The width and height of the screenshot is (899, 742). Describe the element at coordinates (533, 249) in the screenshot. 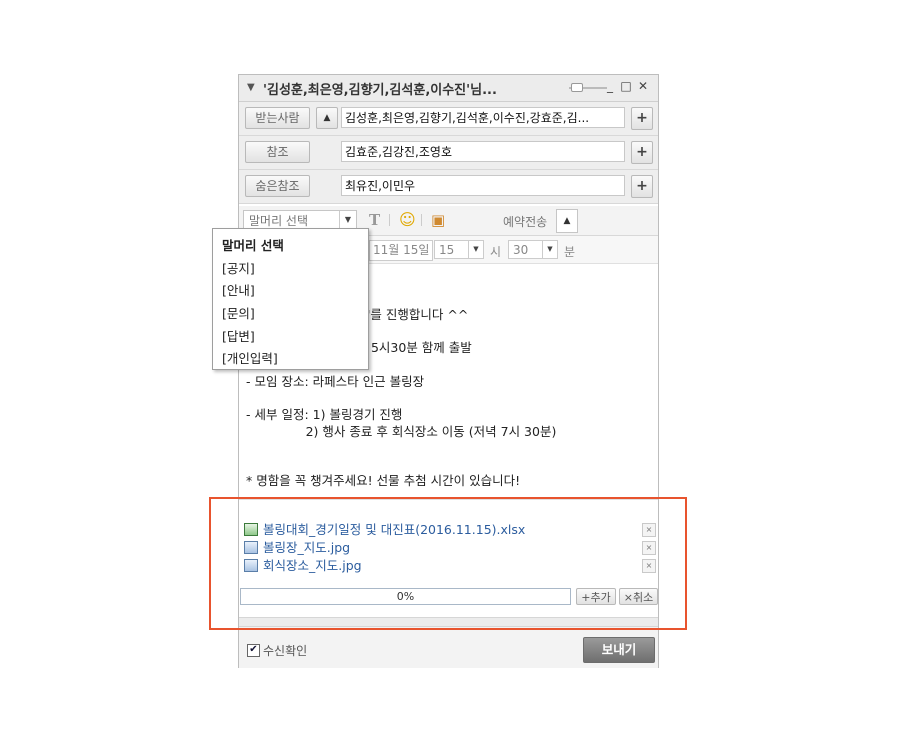

I see `reserve-minute-select: 30 ▼` at that location.